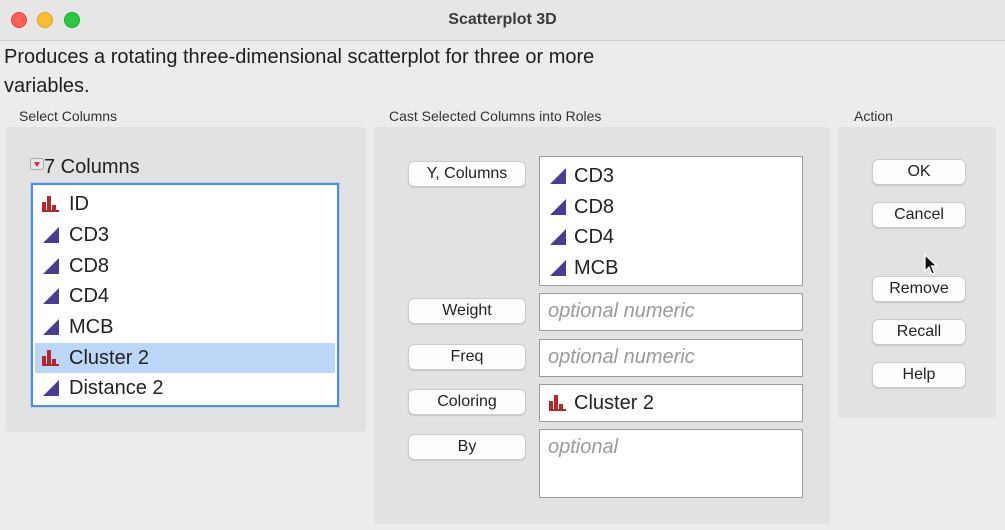  I want to click on y-columns-role-list: CD3 CD8 CD4 MCB, so click(671, 221).